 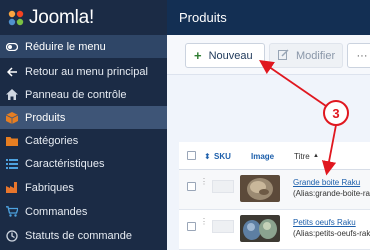 What do you see at coordinates (83, 117) in the screenshot?
I see `sidebar-item-products: Produits` at bounding box center [83, 117].